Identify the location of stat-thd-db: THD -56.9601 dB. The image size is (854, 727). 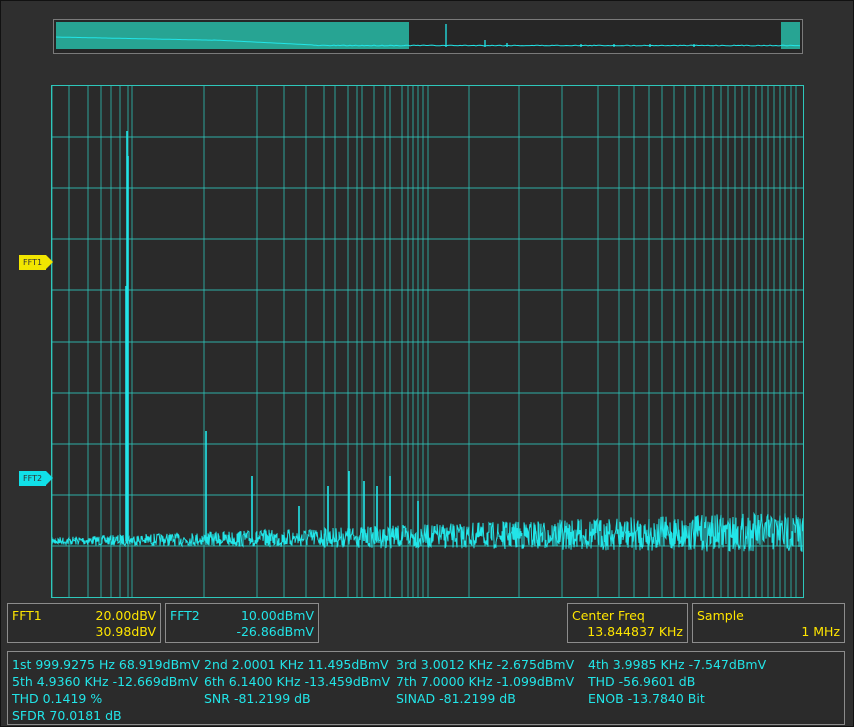
(642, 681).